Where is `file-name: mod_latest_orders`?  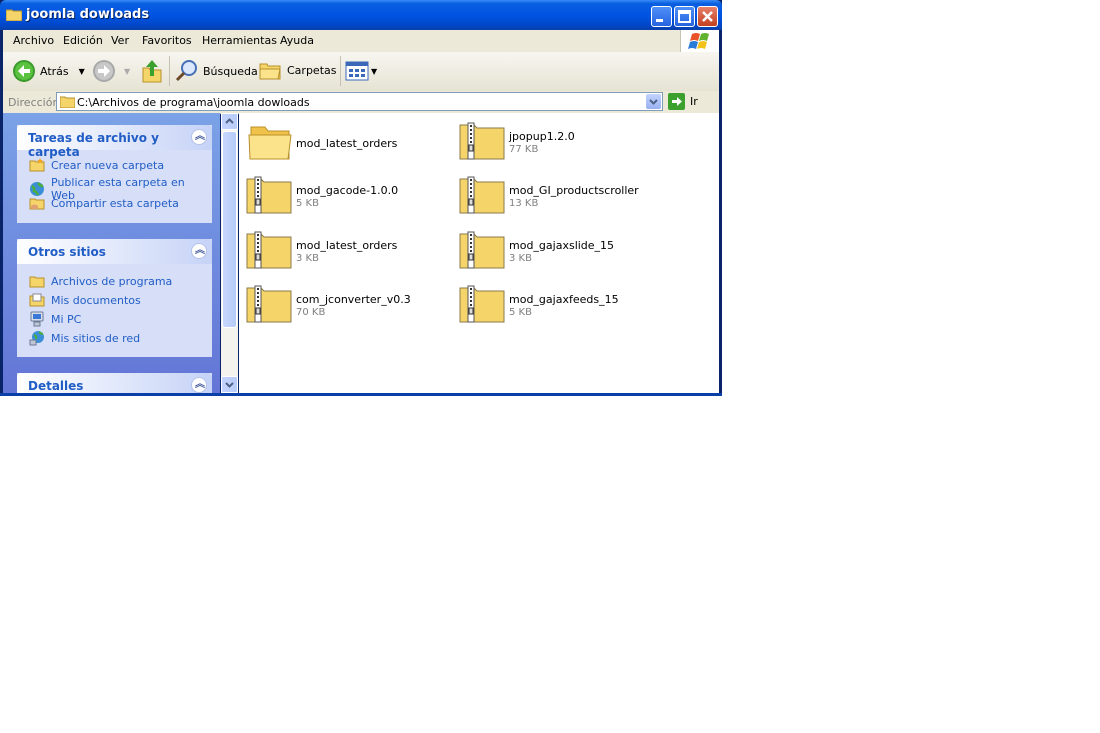
file-name: mod_latest_orders is located at coordinates (347, 143).